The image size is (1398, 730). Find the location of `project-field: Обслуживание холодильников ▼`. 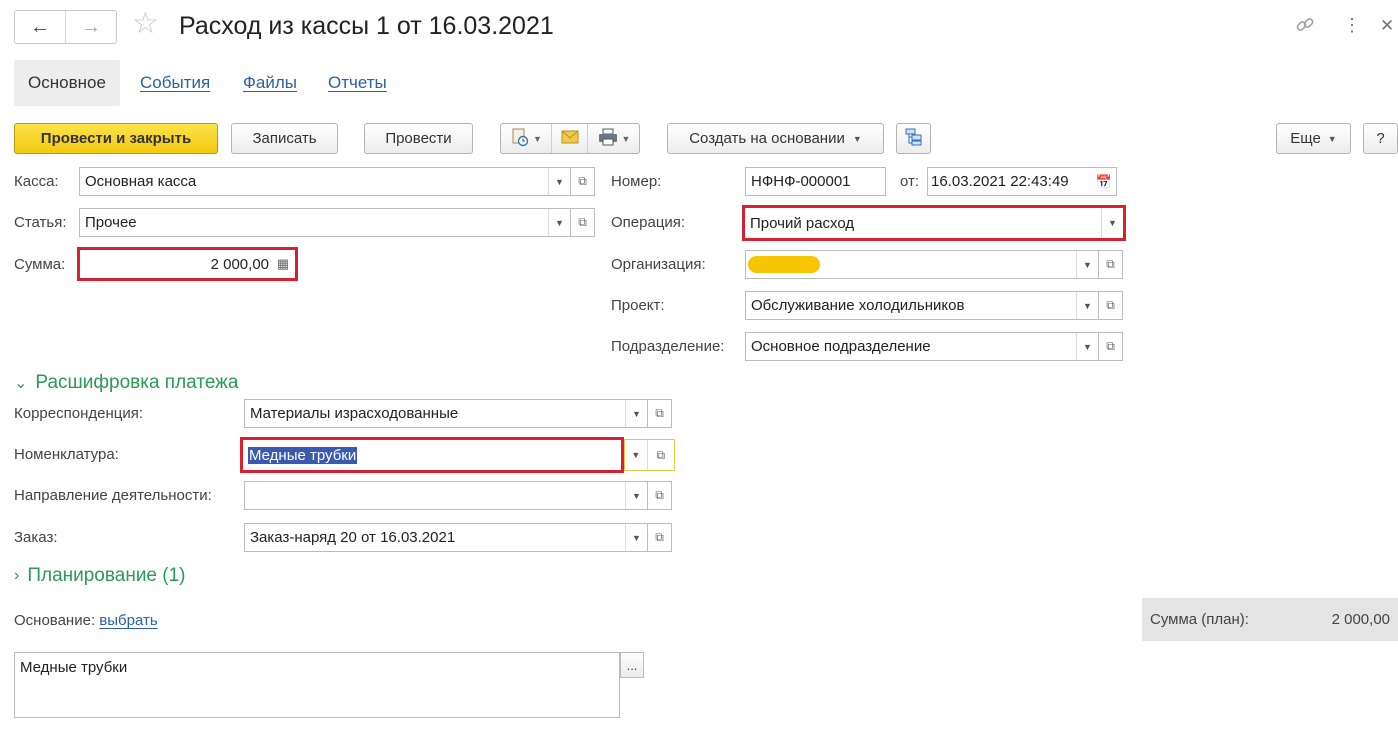

project-field: Обслуживание холодильников ▼ is located at coordinates (922, 305).